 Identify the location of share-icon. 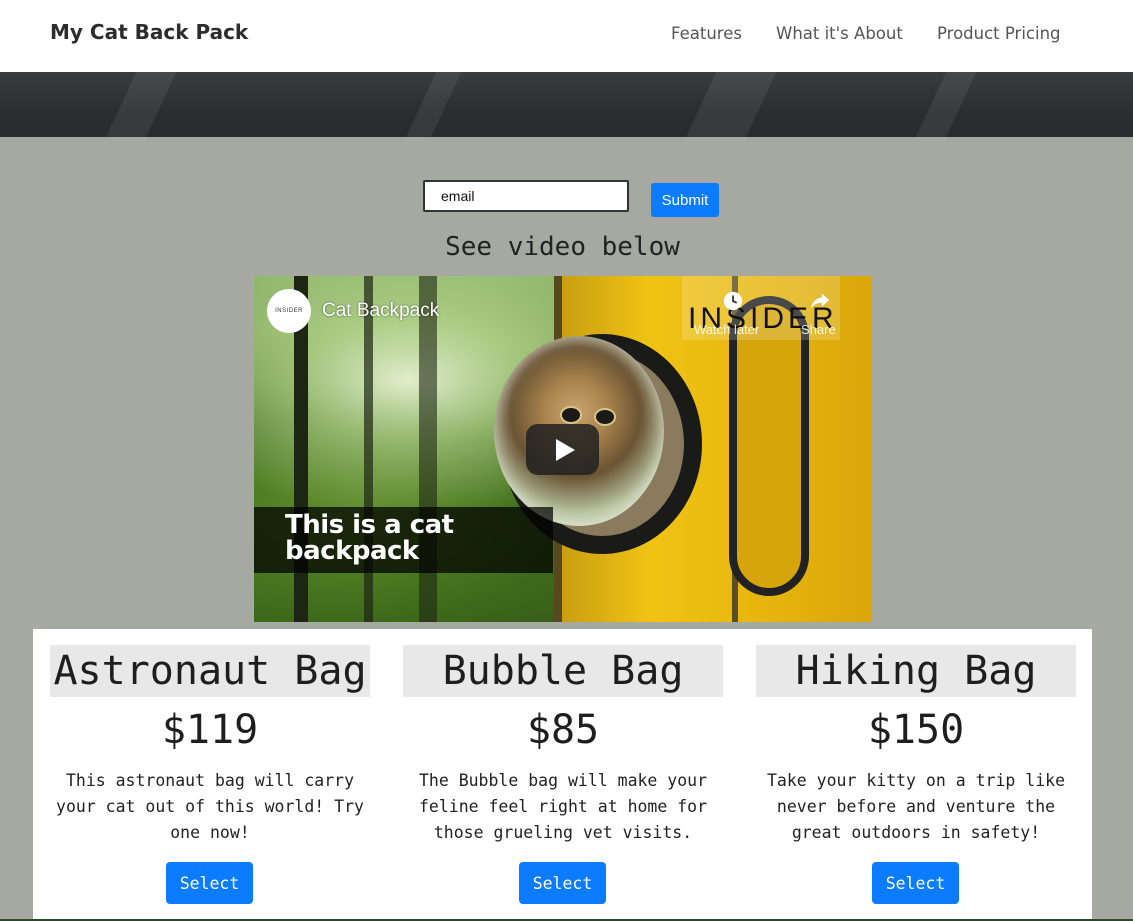
(820, 301).